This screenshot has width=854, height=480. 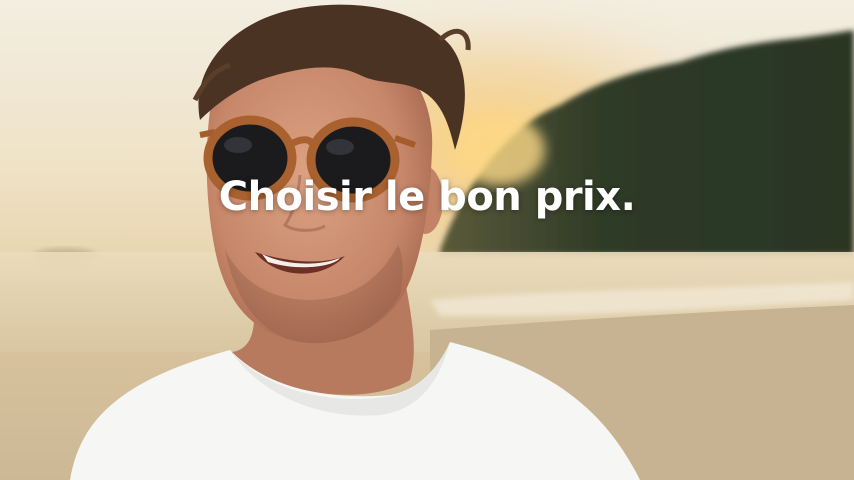 What do you see at coordinates (427, 197) in the screenshot?
I see `subtitle-caption: Choisir le bon prix.` at bounding box center [427, 197].